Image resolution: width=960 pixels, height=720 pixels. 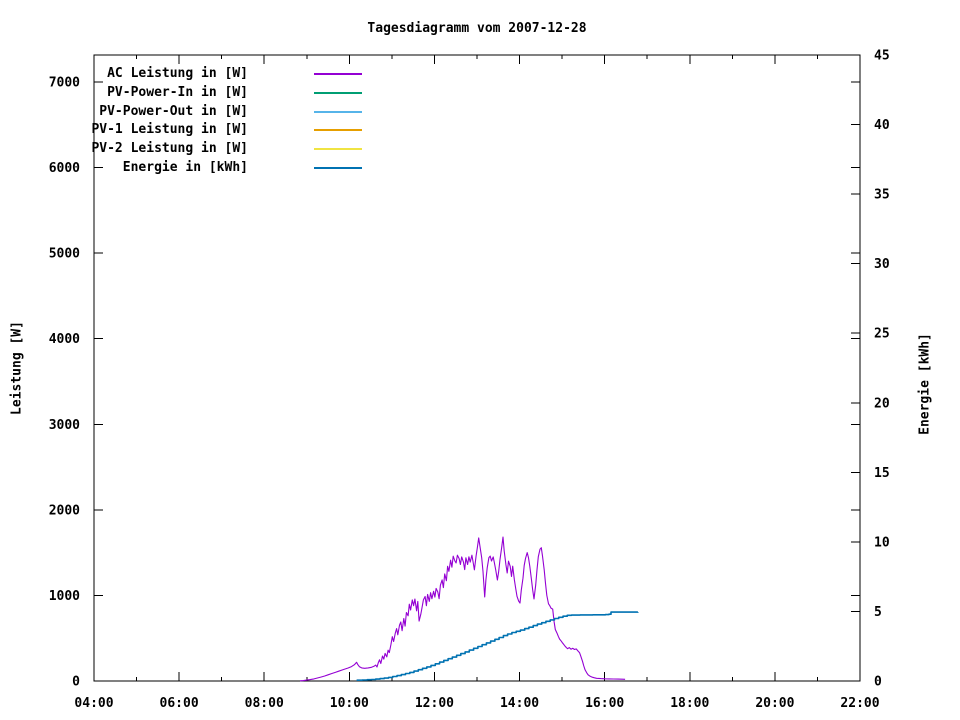 What do you see at coordinates (177, 92) in the screenshot?
I see `legend-label: PV-Power-In in [W]` at bounding box center [177, 92].